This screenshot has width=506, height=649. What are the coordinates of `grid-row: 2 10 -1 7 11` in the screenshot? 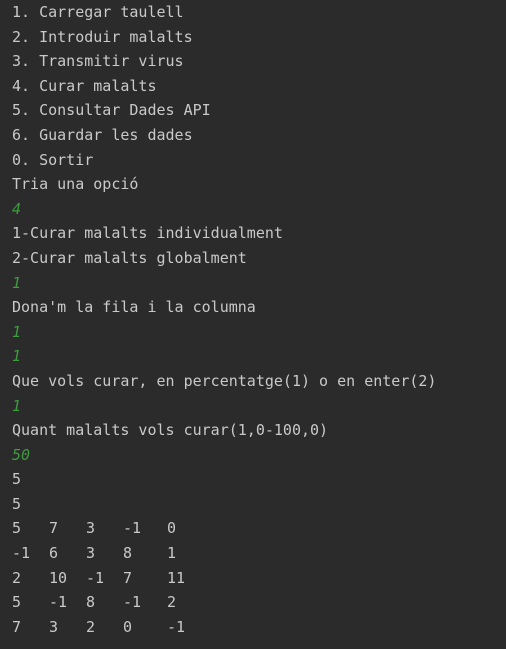 It's located at (259, 578).